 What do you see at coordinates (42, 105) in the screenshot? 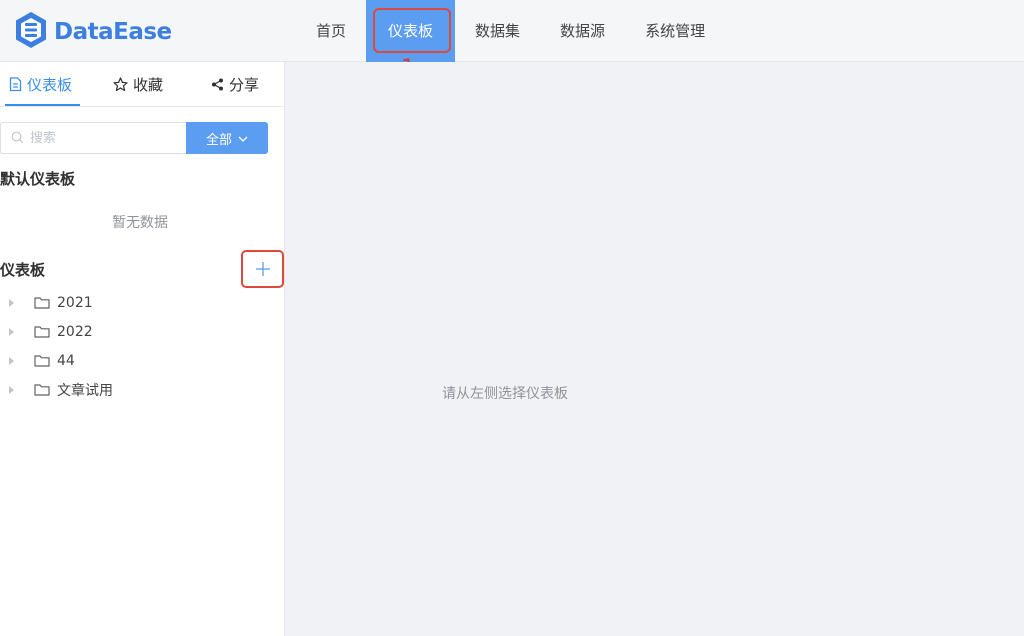
I see `active-tab-indicator` at bounding box center [42, 105].